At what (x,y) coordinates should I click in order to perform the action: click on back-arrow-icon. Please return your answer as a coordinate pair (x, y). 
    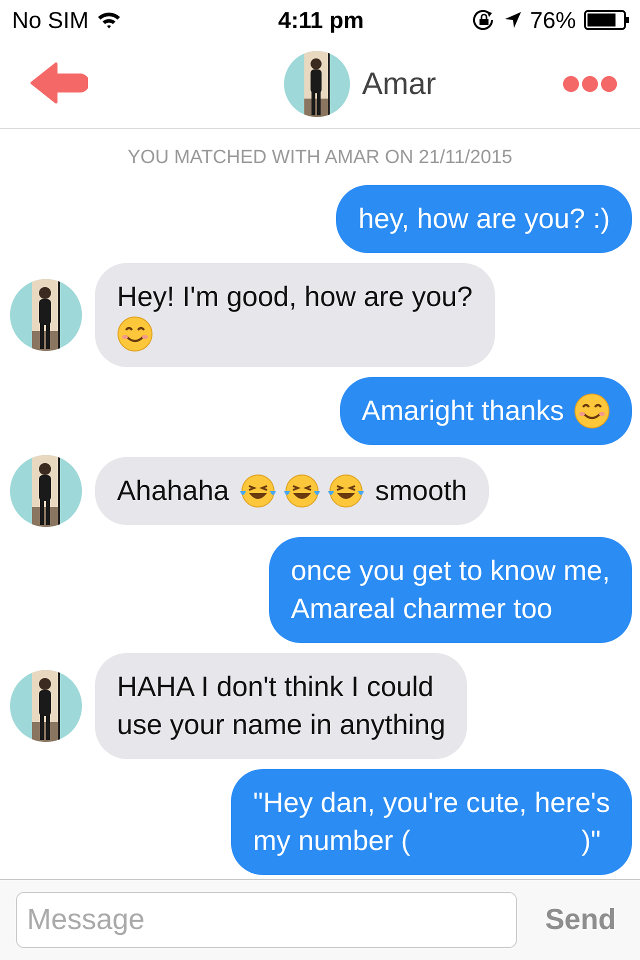
    Looking at the image, I should click on (59, 84).